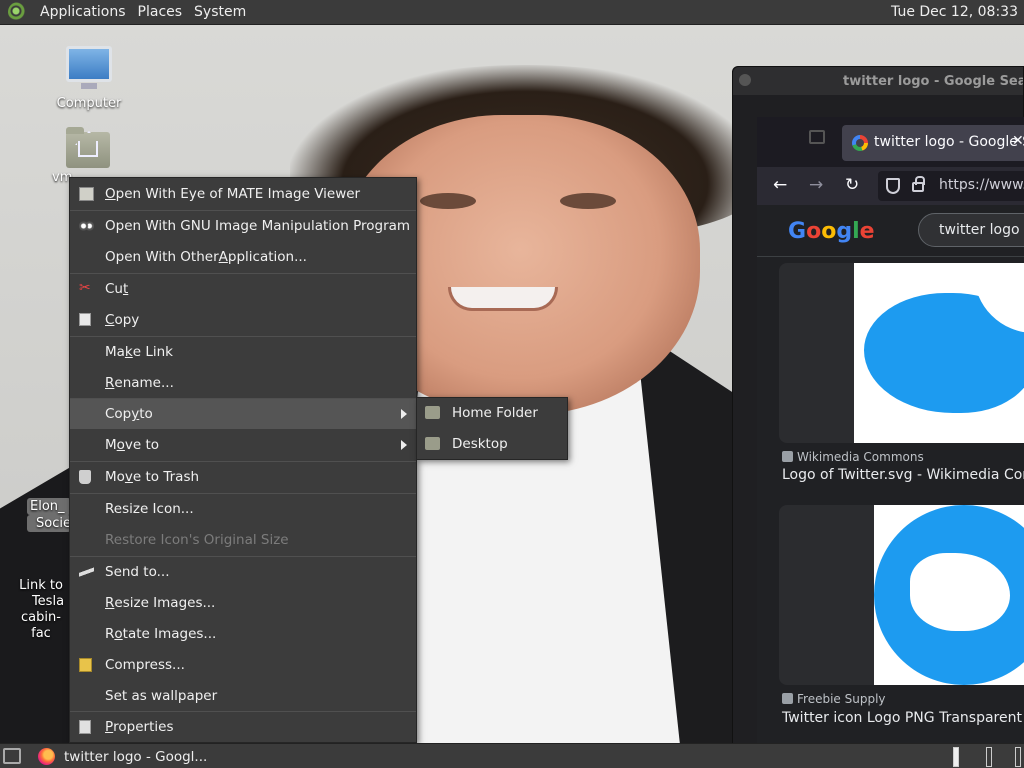 This screenshot has width=1024, height=768. Describe the element at coordinates (939, 353) in the screenshot. I see `twitter-bird-image` at that location.